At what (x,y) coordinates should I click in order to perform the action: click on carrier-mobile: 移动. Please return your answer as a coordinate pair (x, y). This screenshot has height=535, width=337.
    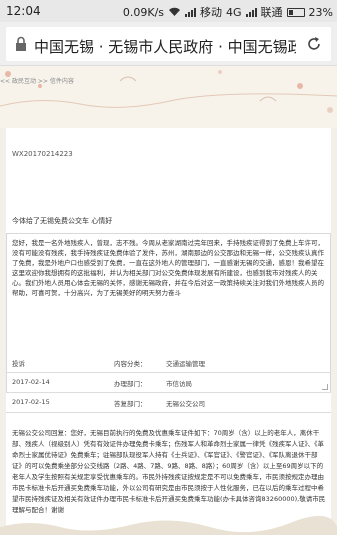
    Looking at the image, I should click on (211, 12).